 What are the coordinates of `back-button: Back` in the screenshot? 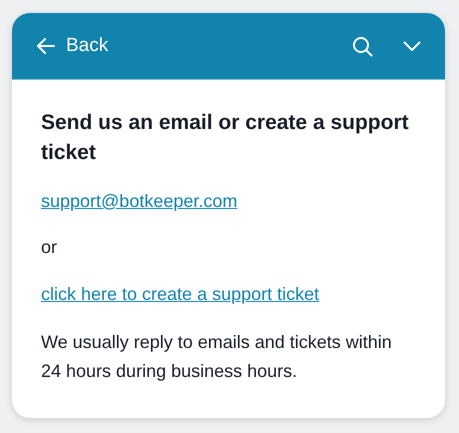 It's located at (72, 46).